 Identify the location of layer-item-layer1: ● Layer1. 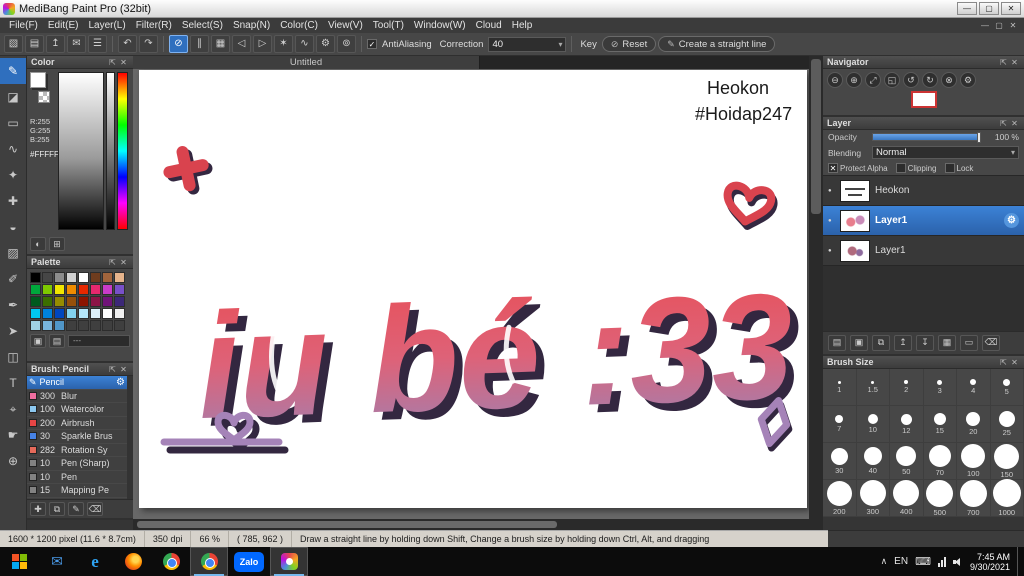
(923, 251).